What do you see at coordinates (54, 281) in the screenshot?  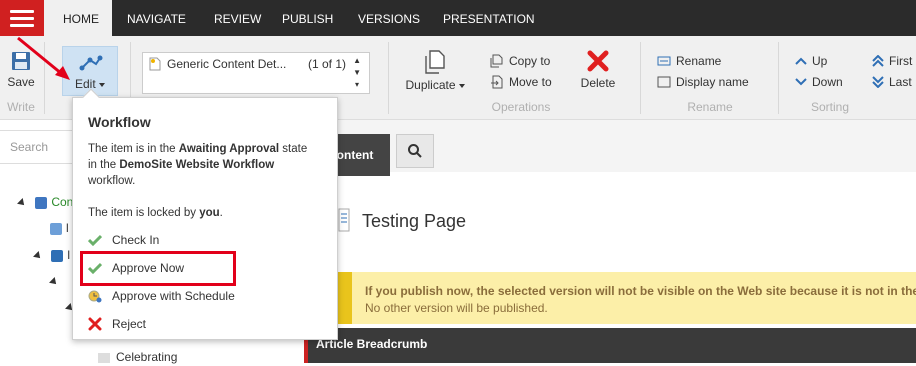 I see `tree-expander` at bounding box center [54, 281].